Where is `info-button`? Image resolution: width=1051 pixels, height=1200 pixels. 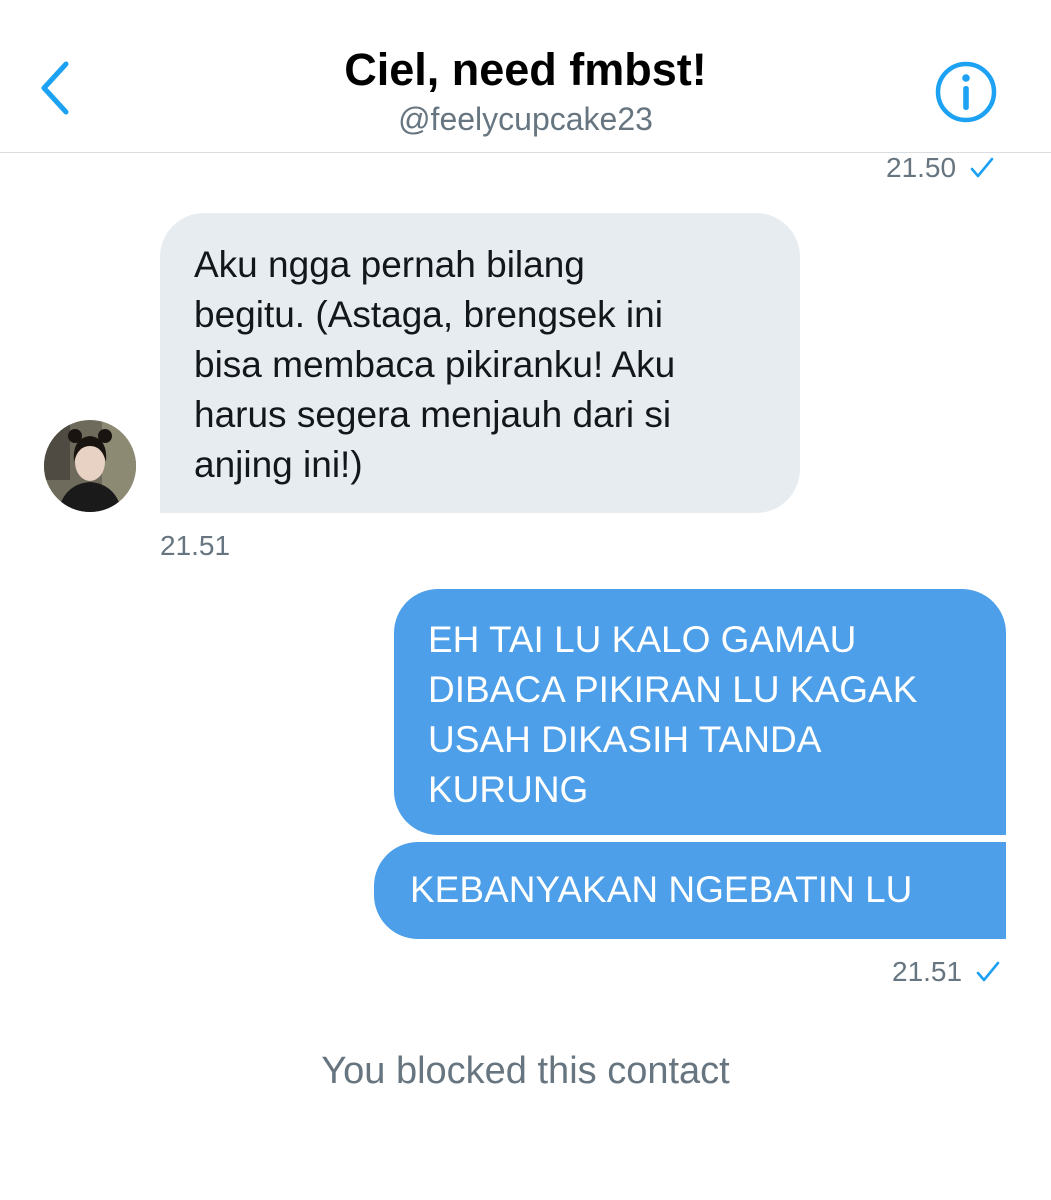 info-button is located at coordinates (966, 92).